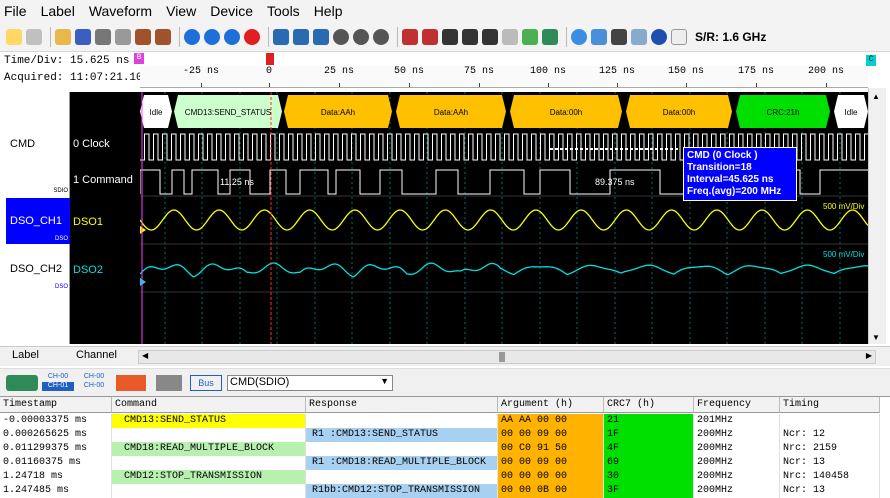 The width and height of the screenshot is (890, 498). What do you see at coordinates (206, 383) in the screenshot?
I see `bus-icon: Bus` at bounding box center [206, 383].